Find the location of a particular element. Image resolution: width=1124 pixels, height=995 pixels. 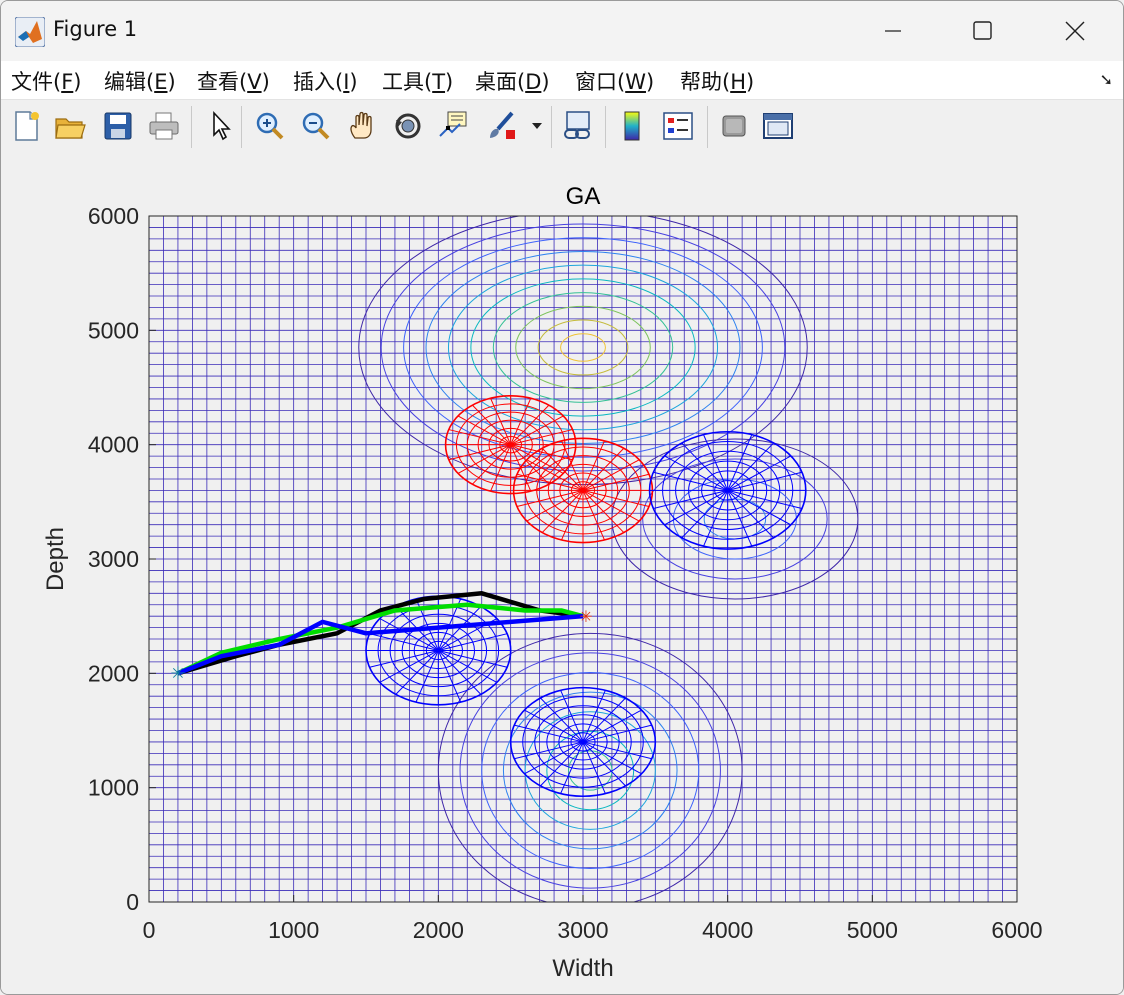

menu-insert: 插入(I) is located at coordinates (325, 81).